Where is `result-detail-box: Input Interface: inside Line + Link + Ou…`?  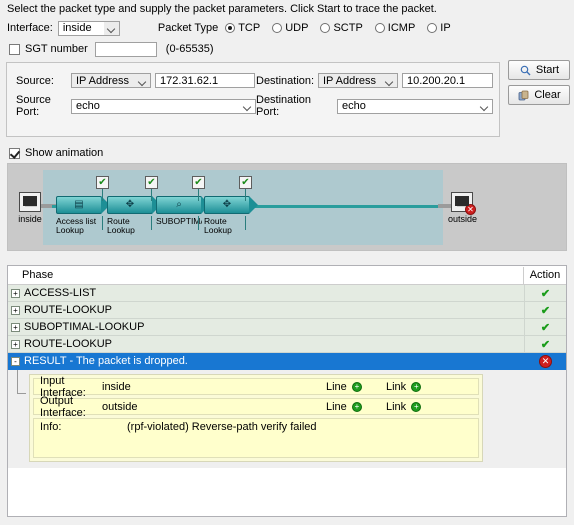 result-detail-box: Input Interface: inside Line + Link + Ou… is located at coordinates (256, 418).